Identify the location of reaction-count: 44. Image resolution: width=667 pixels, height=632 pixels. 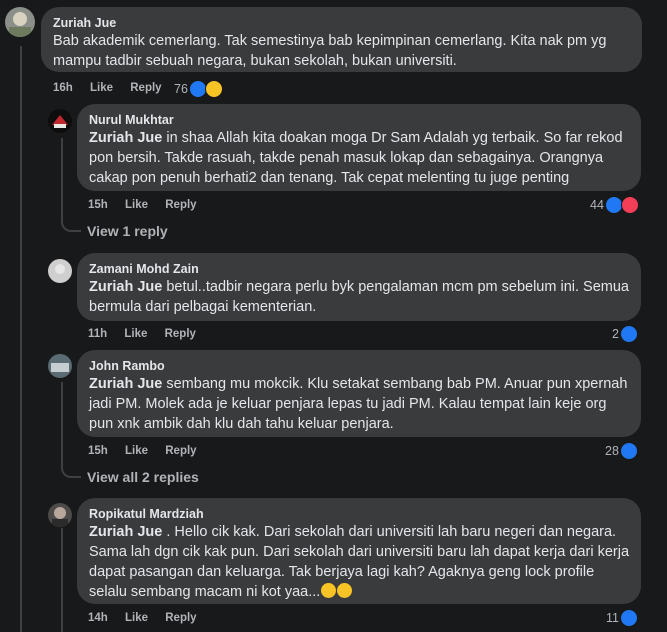
(597, 205).